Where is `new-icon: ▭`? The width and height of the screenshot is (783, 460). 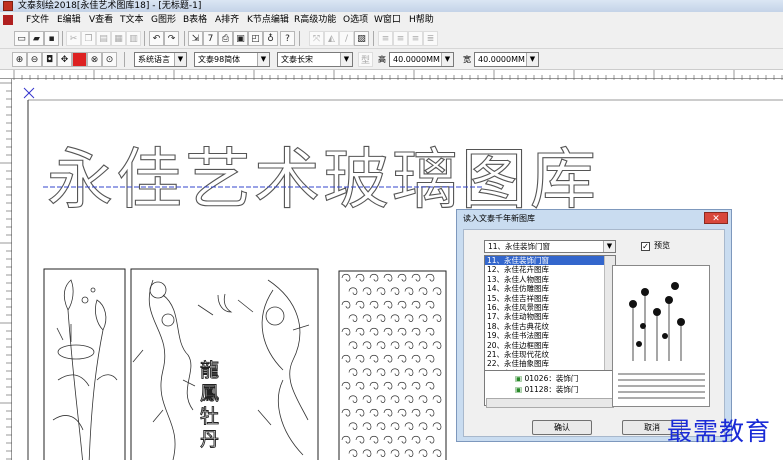 new-icon: ▭ is located at coordinates (21, 38).